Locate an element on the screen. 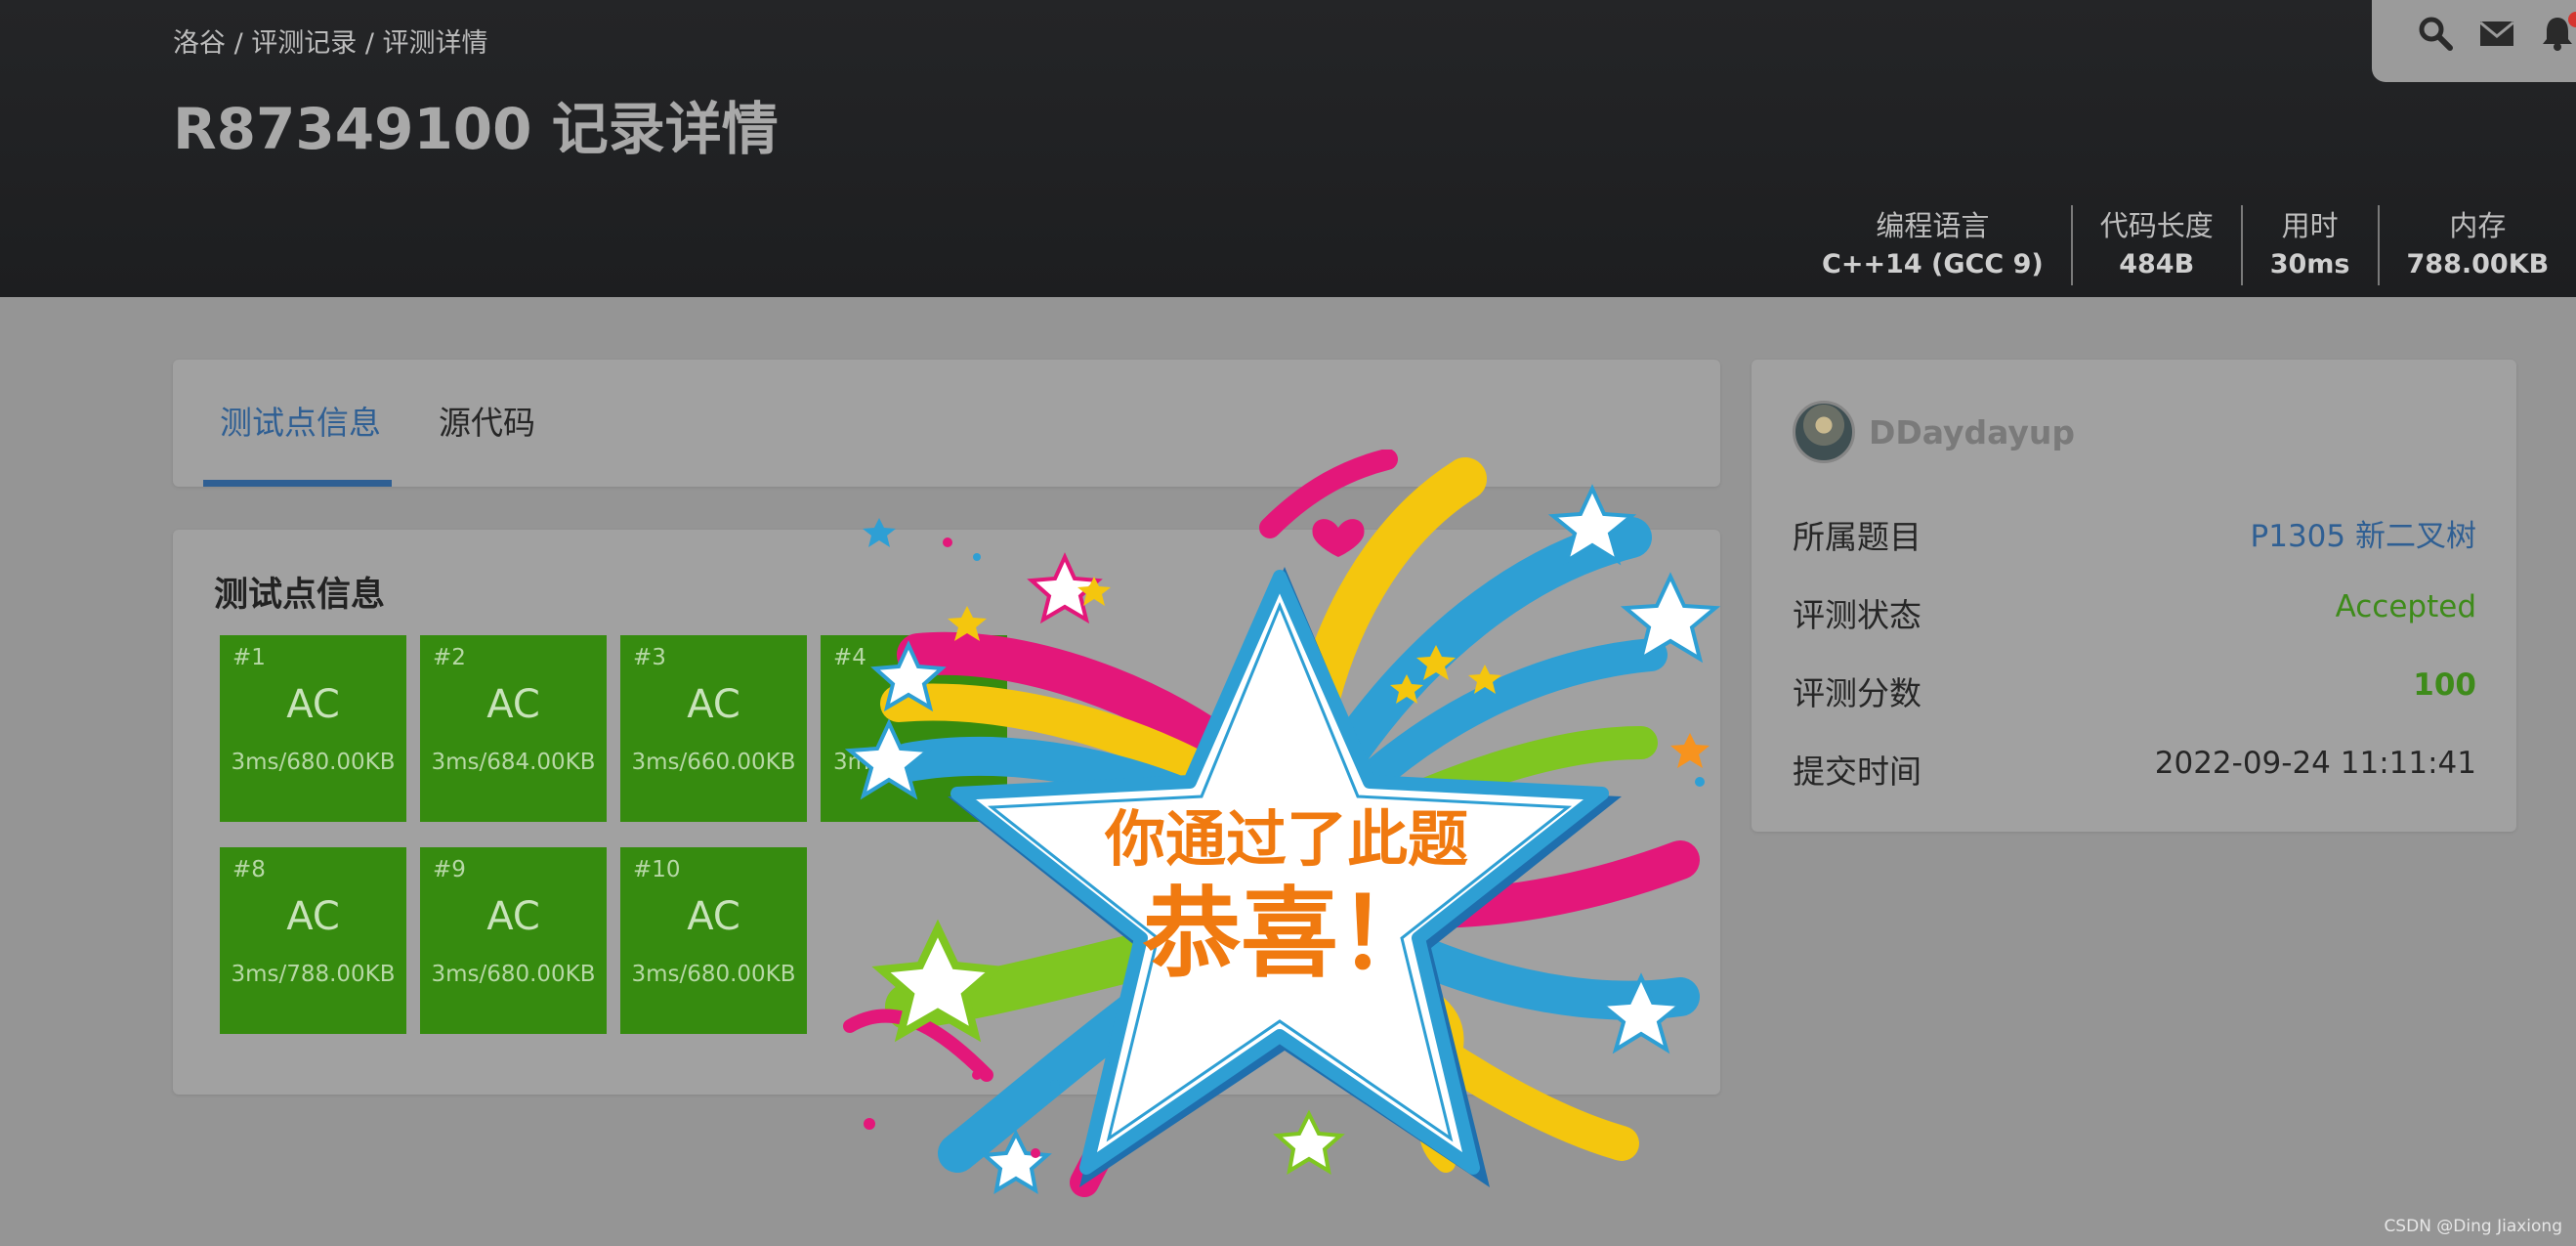 This screenshot has height=1246, width=2576. info-label: 提交时间 is located at coordinates (1857, 772).